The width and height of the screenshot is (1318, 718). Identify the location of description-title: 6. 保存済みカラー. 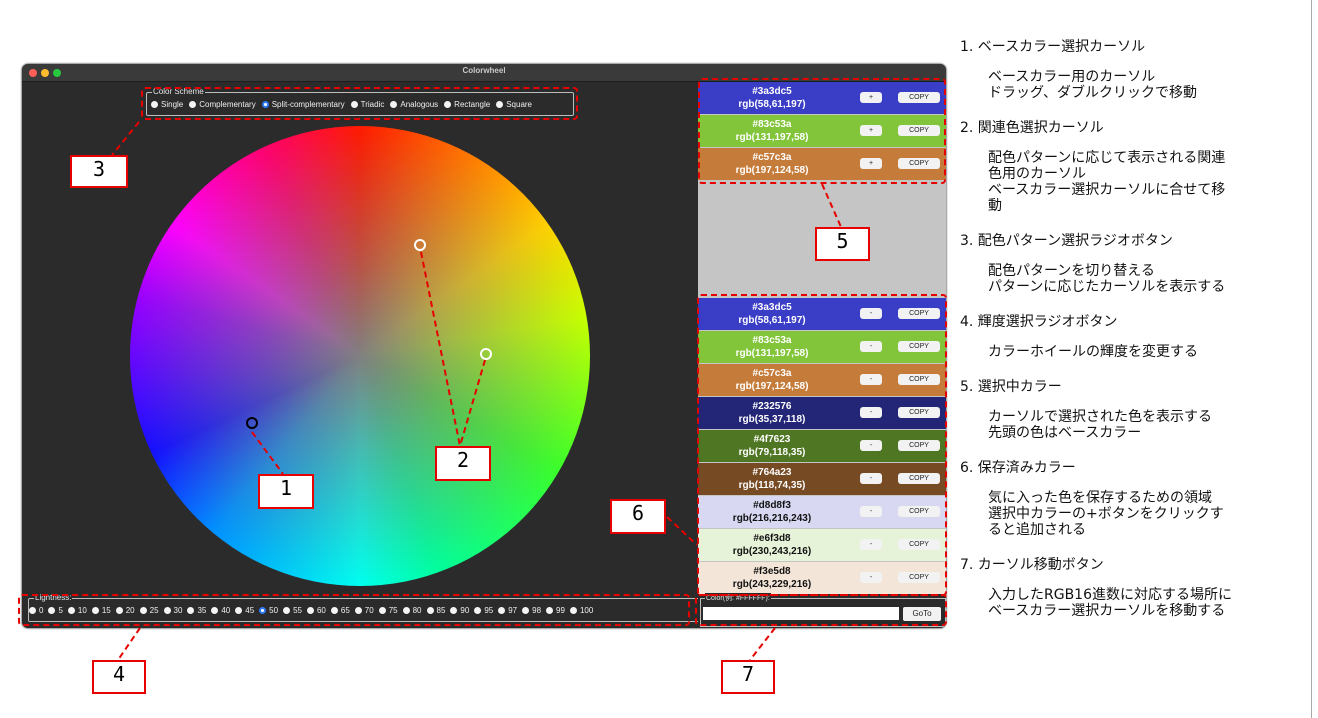
(1018, 468).